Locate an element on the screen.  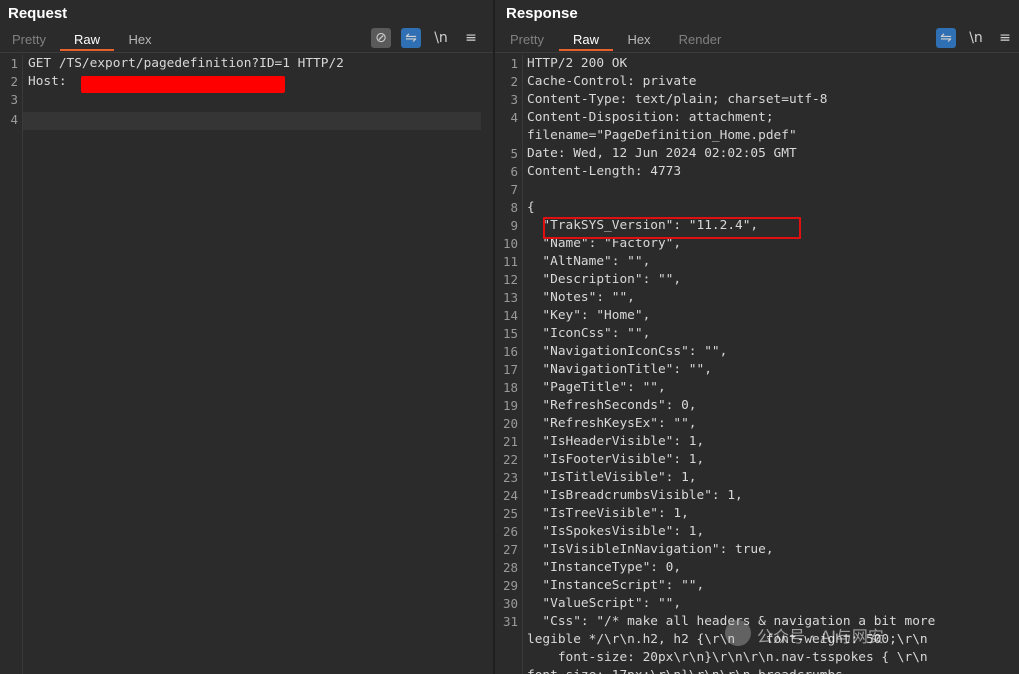
line-number: 10 is located at coordinates (510, 243).